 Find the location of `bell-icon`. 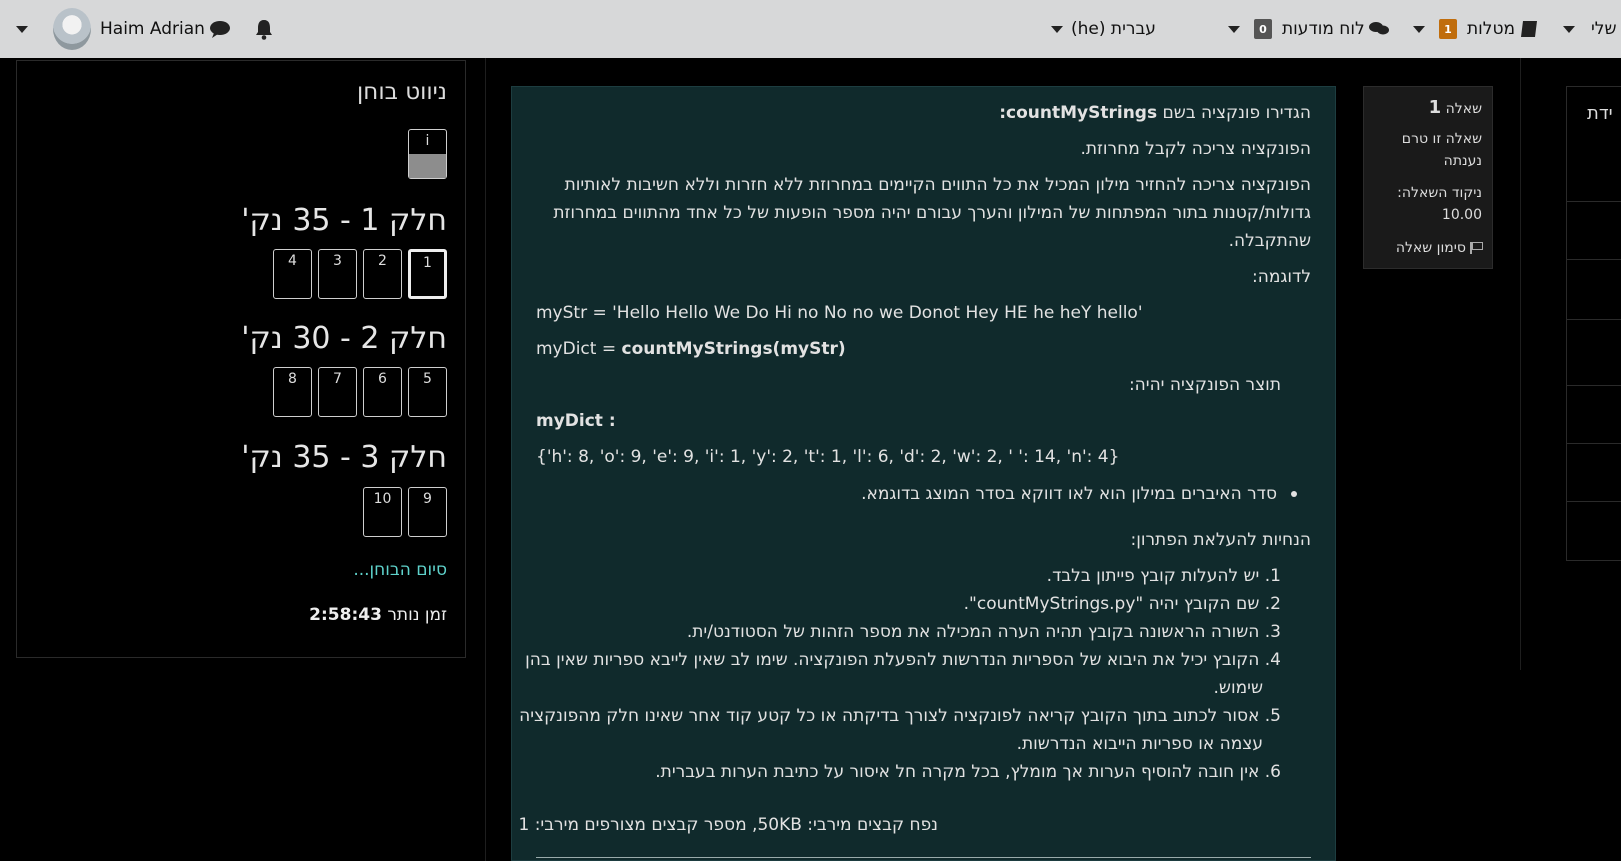

bell-icon is located at coordinates (264, 29).